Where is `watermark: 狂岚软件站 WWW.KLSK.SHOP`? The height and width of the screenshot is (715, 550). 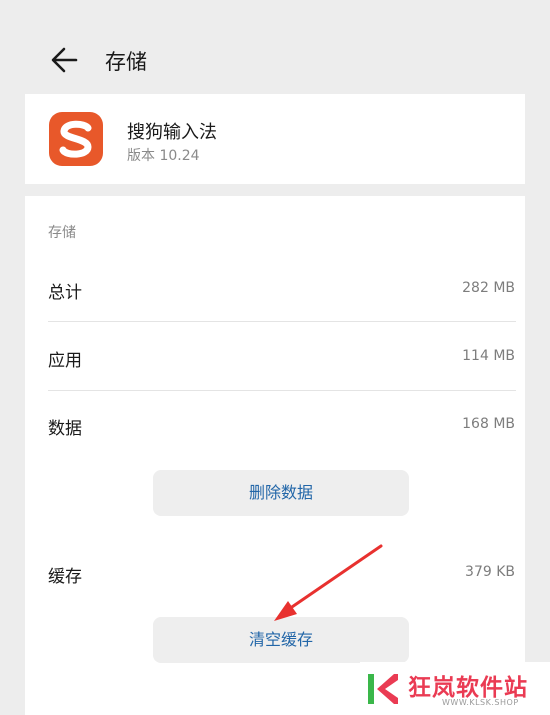 watermark: 狂岚软件站 WWW.KLSK.SHOP is located at coordinates (455, 688).